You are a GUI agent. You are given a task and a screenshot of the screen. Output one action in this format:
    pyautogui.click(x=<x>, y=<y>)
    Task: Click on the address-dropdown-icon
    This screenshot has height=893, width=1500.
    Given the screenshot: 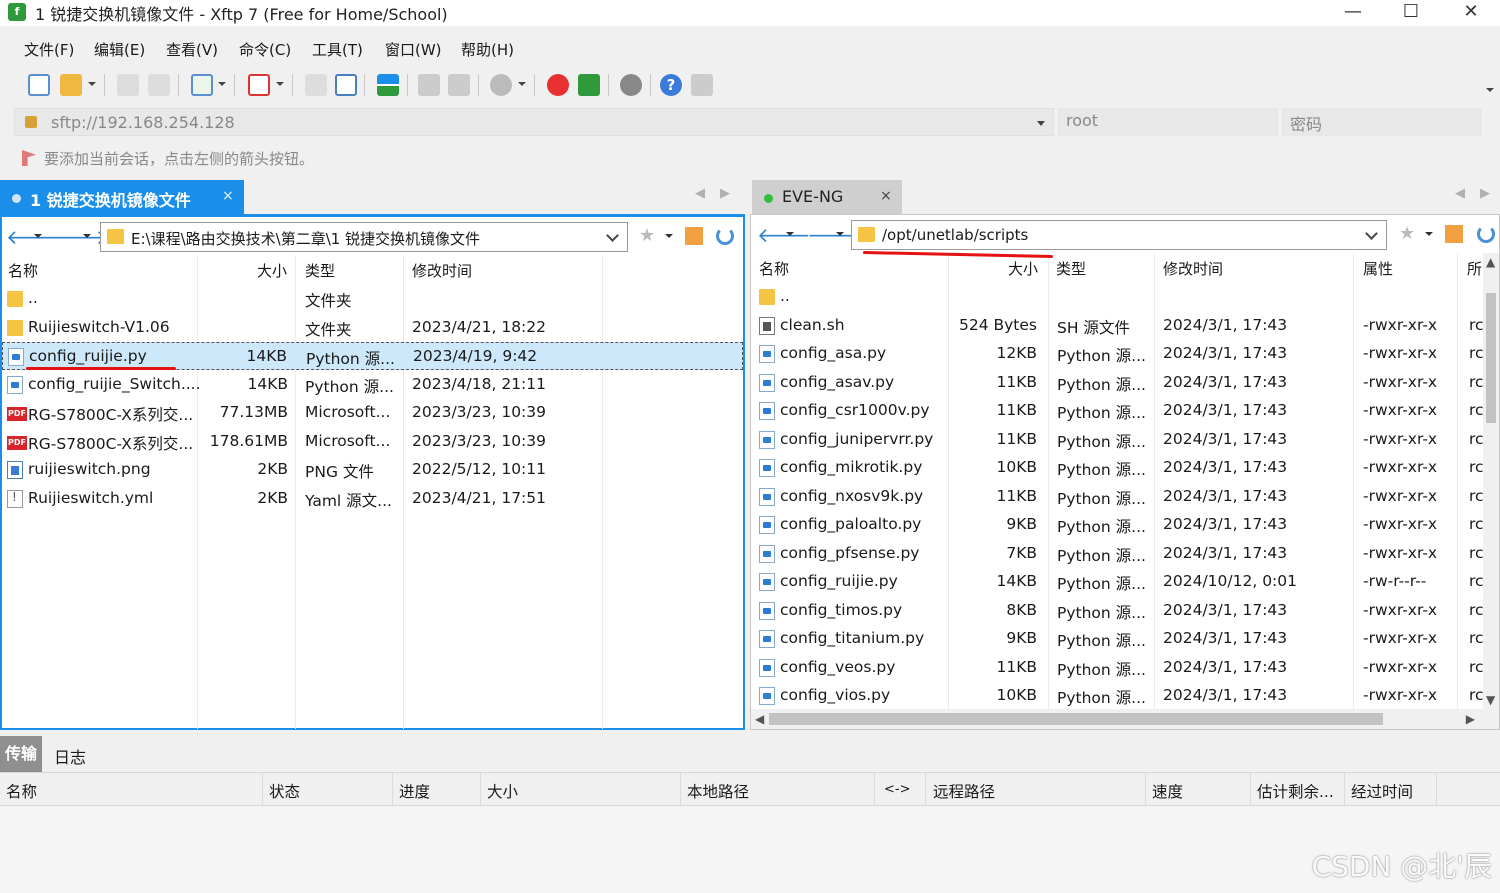 What is the action you would take?
    pyautogui.click(x=1041, y=123)
    